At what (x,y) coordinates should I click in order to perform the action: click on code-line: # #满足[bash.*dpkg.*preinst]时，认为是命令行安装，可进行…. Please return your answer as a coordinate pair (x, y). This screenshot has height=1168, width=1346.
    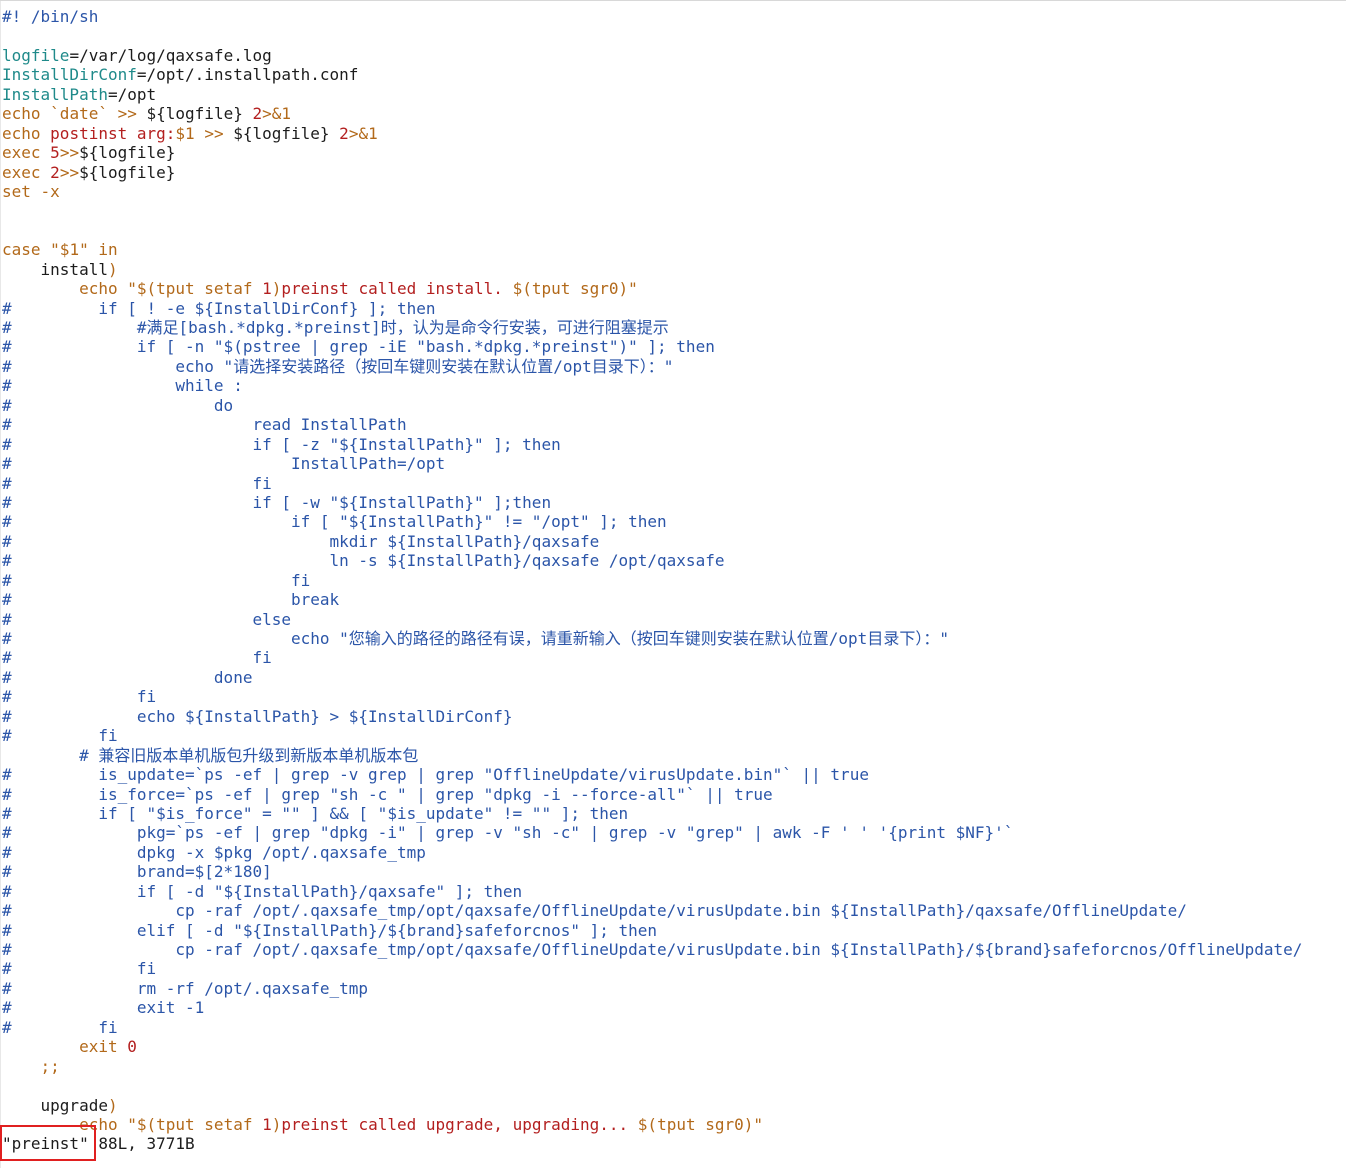
    Looking at the image, I should click on (652, 327).